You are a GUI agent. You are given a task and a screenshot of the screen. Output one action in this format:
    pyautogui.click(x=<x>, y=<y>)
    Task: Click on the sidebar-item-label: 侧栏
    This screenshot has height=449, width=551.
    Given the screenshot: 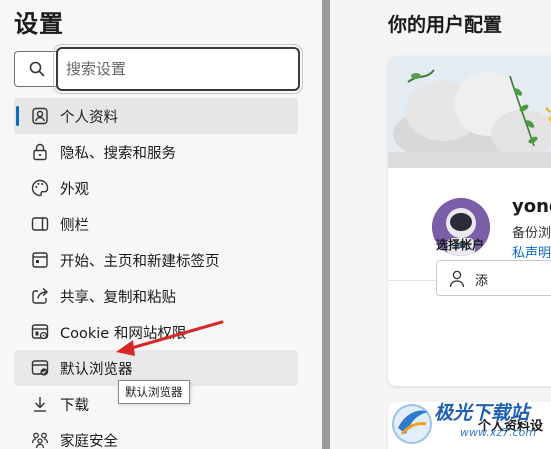 What is the action you would take?
    pyautogui.click(x=74, y=226)
    